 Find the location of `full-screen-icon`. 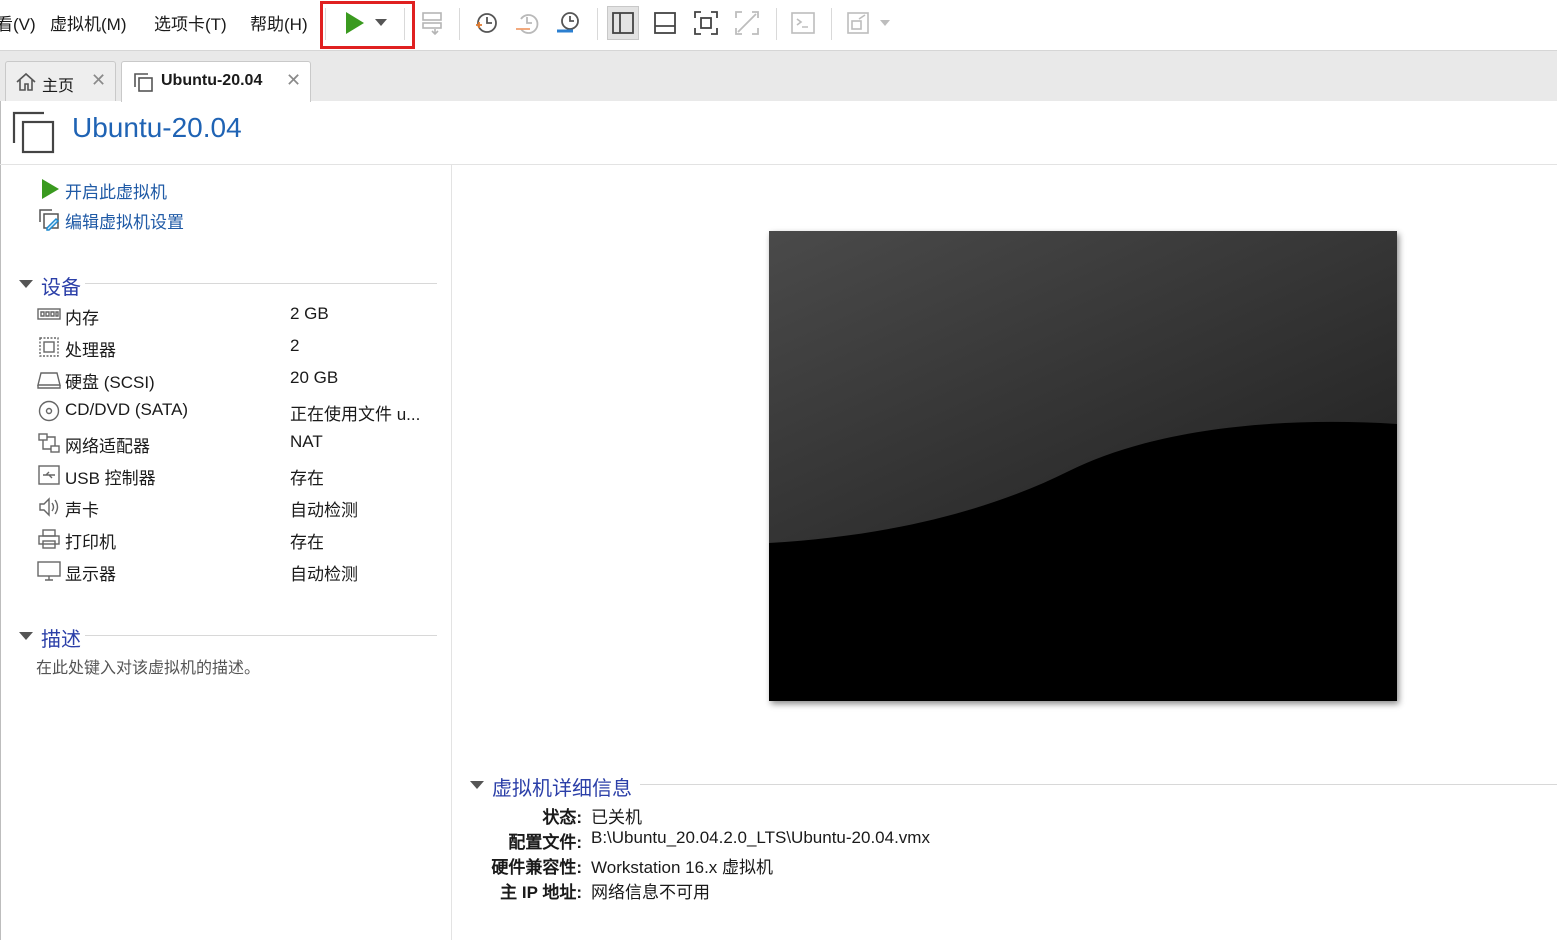

full-screen-icon is located at coordinates (706, 23).